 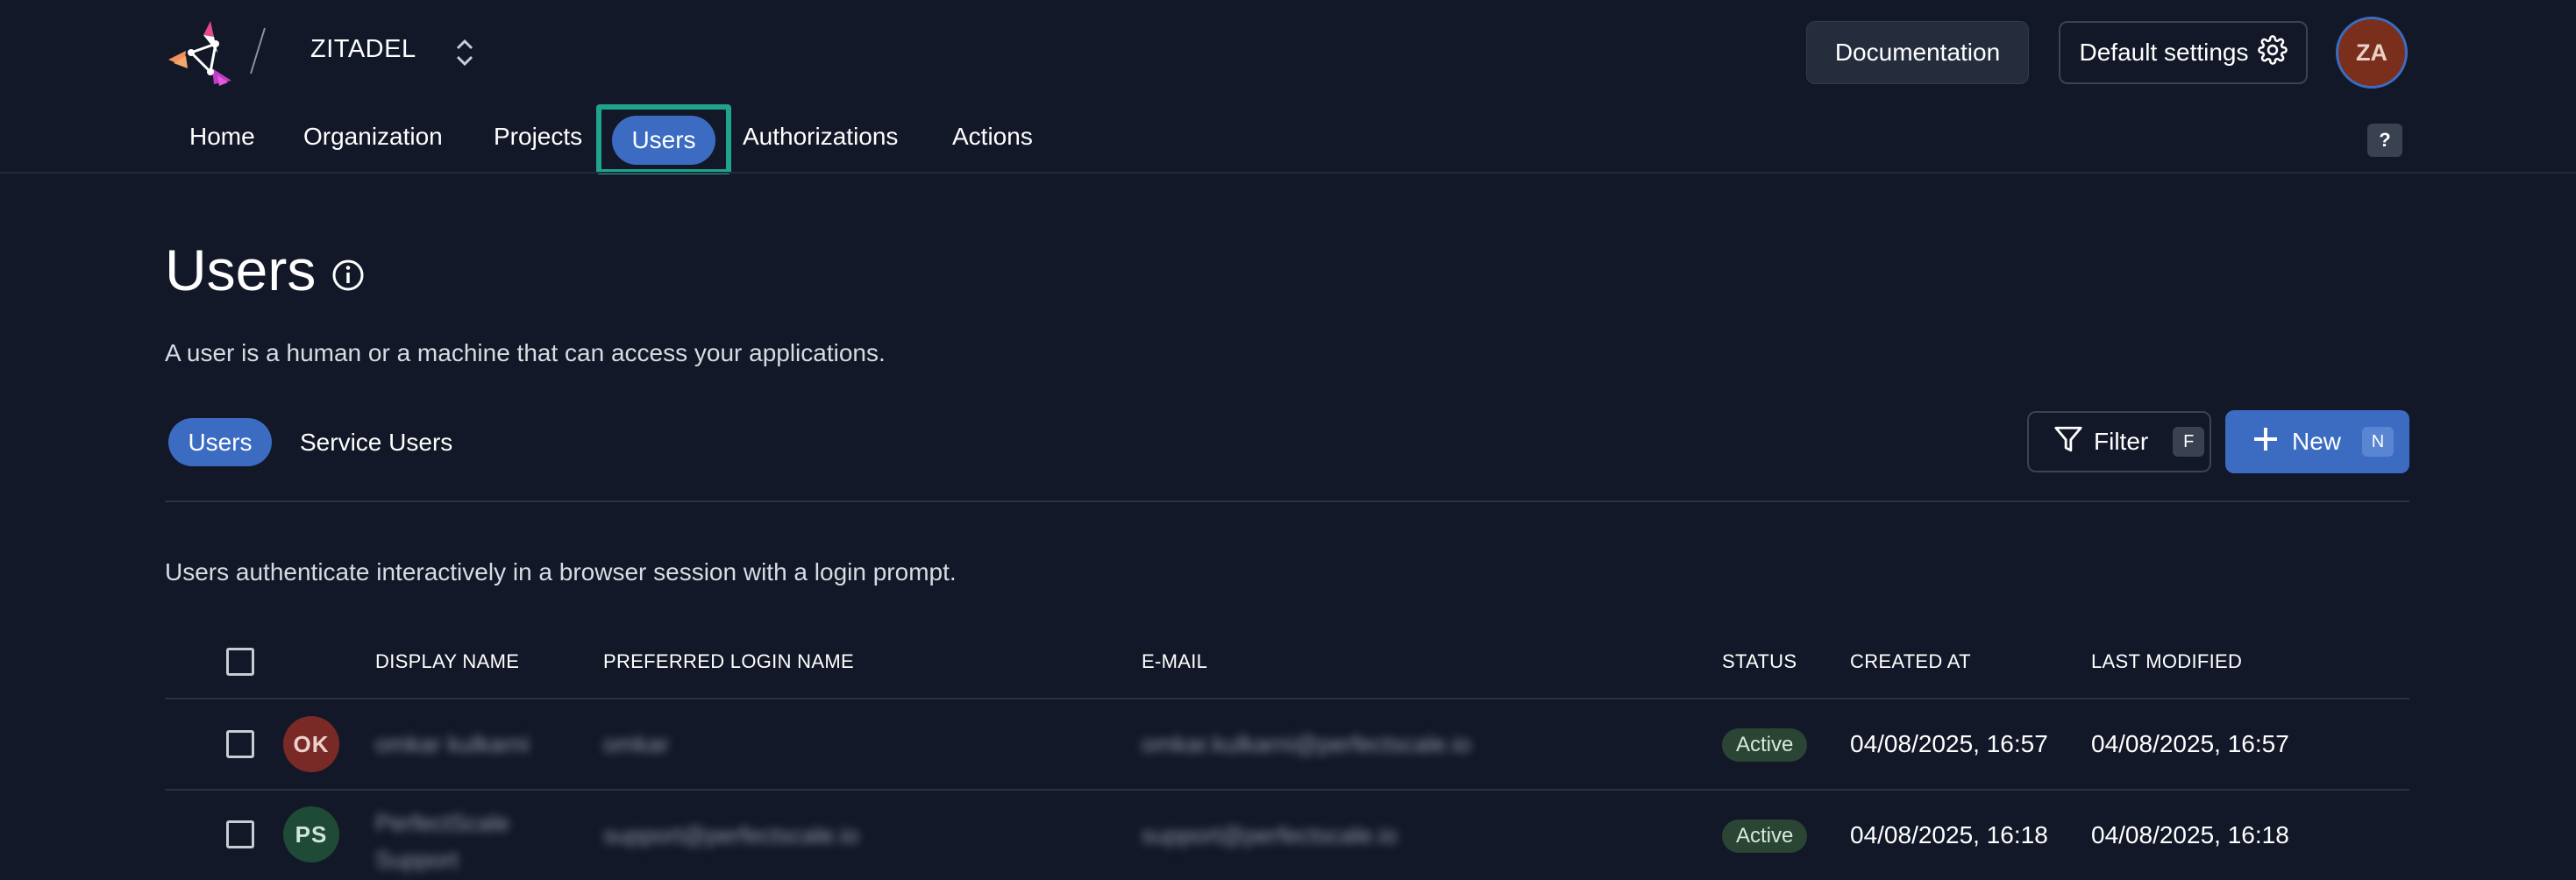 I want to click on default-settings-label: Default settings, so click(x=2164, y=52).